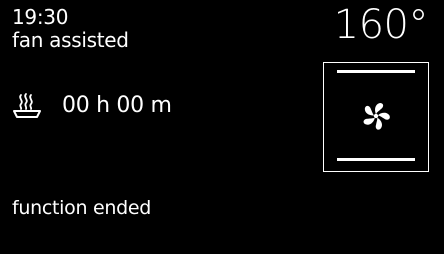  Describe the element at coordinates (376, 71) in the screenshot. I see `top-heating-element` at that location.